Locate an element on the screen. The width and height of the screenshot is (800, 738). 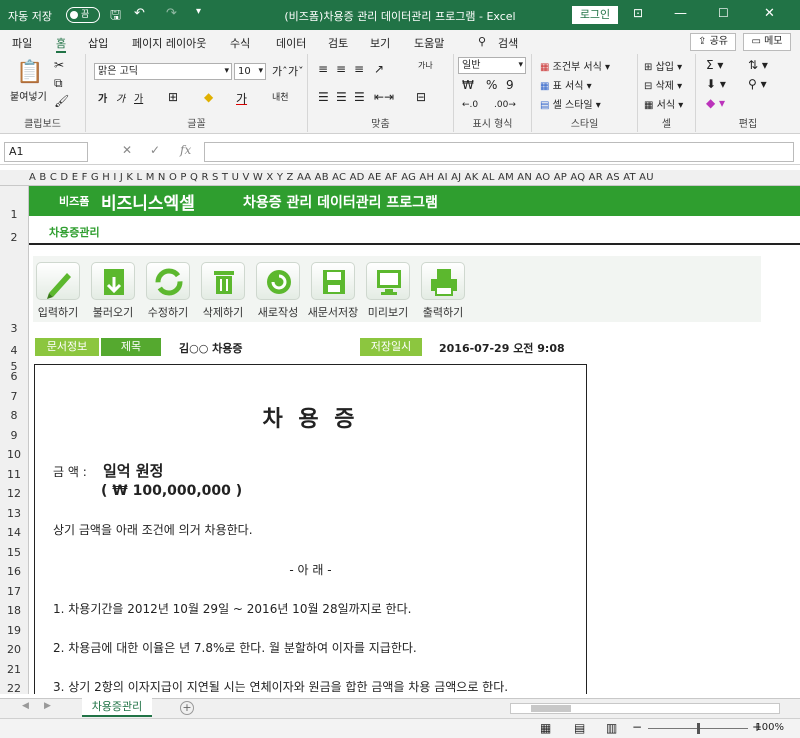
align-left-icon: ☰ is located at coordinates (323, 97).